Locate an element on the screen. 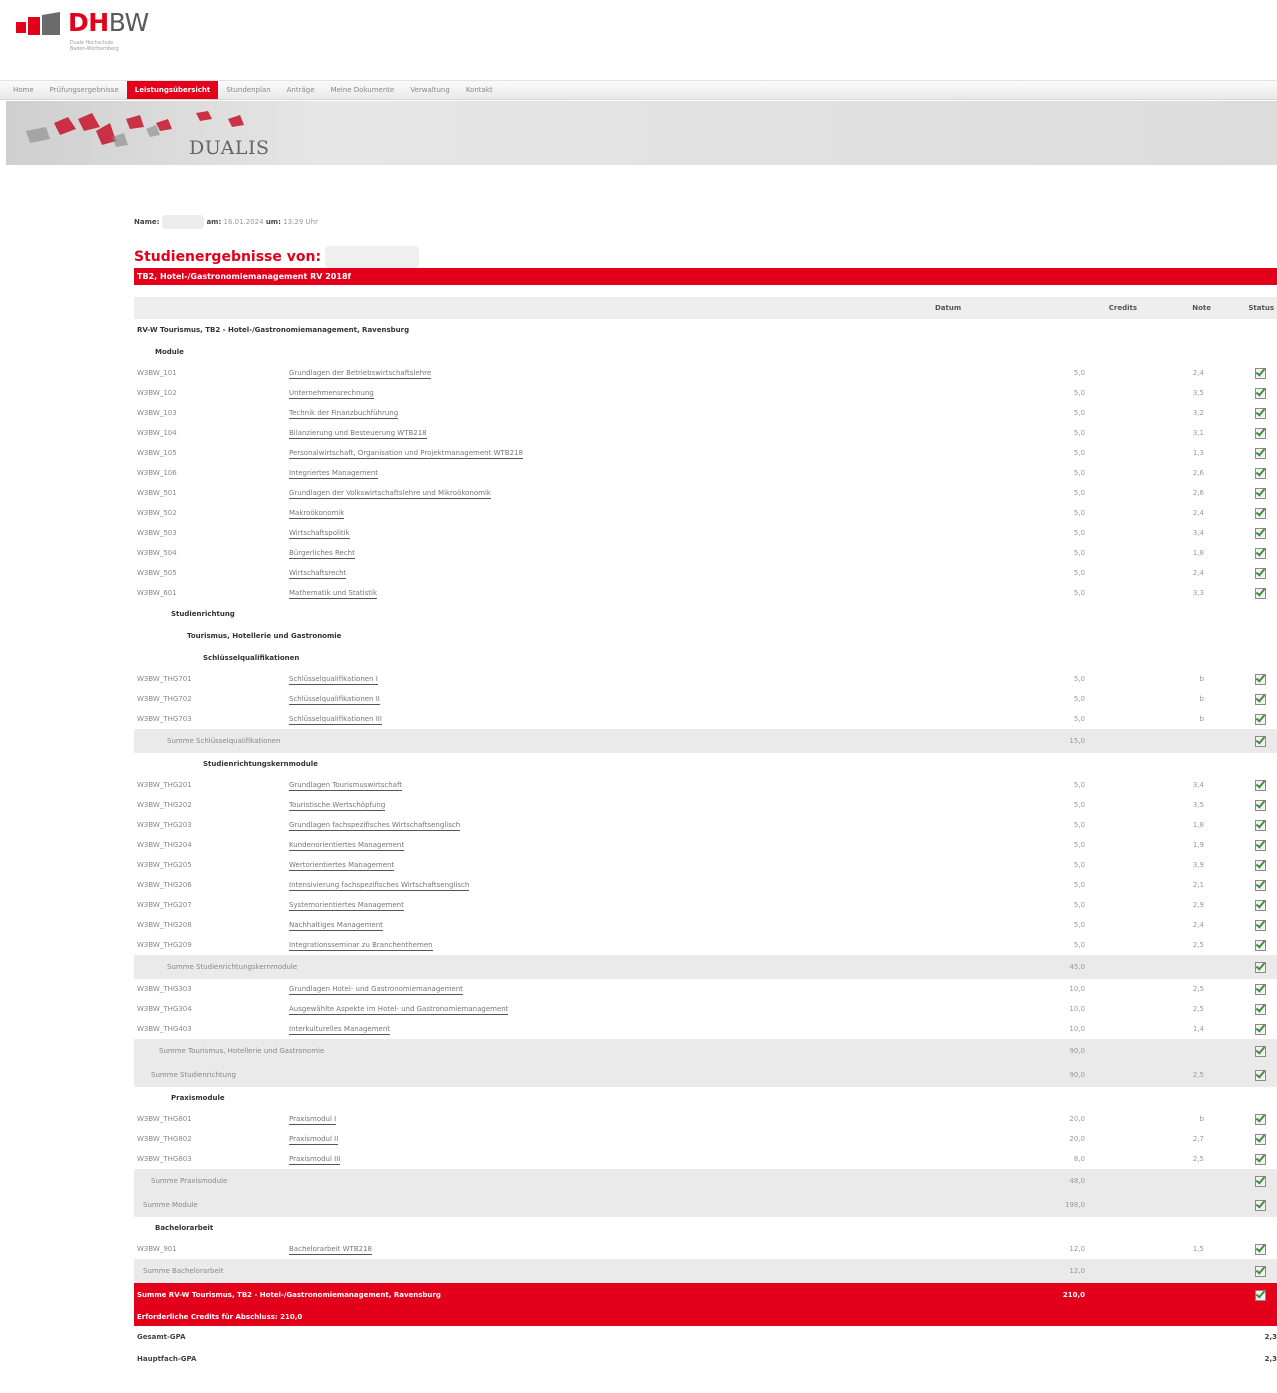  module-link: Bachelorarbeit WTB218 is located at coordinates (330, 1250).